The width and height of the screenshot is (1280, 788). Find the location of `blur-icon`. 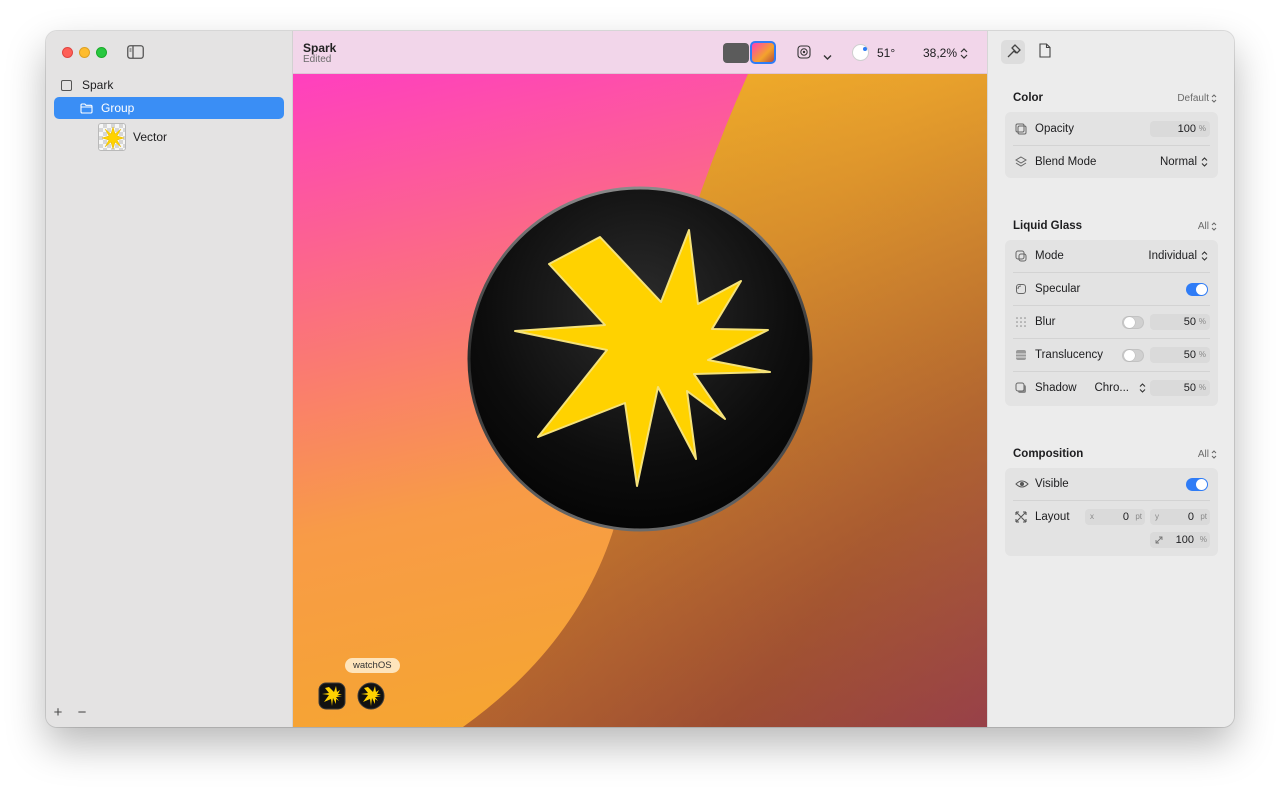

blur-icon is located at coordinates (1021, 322).